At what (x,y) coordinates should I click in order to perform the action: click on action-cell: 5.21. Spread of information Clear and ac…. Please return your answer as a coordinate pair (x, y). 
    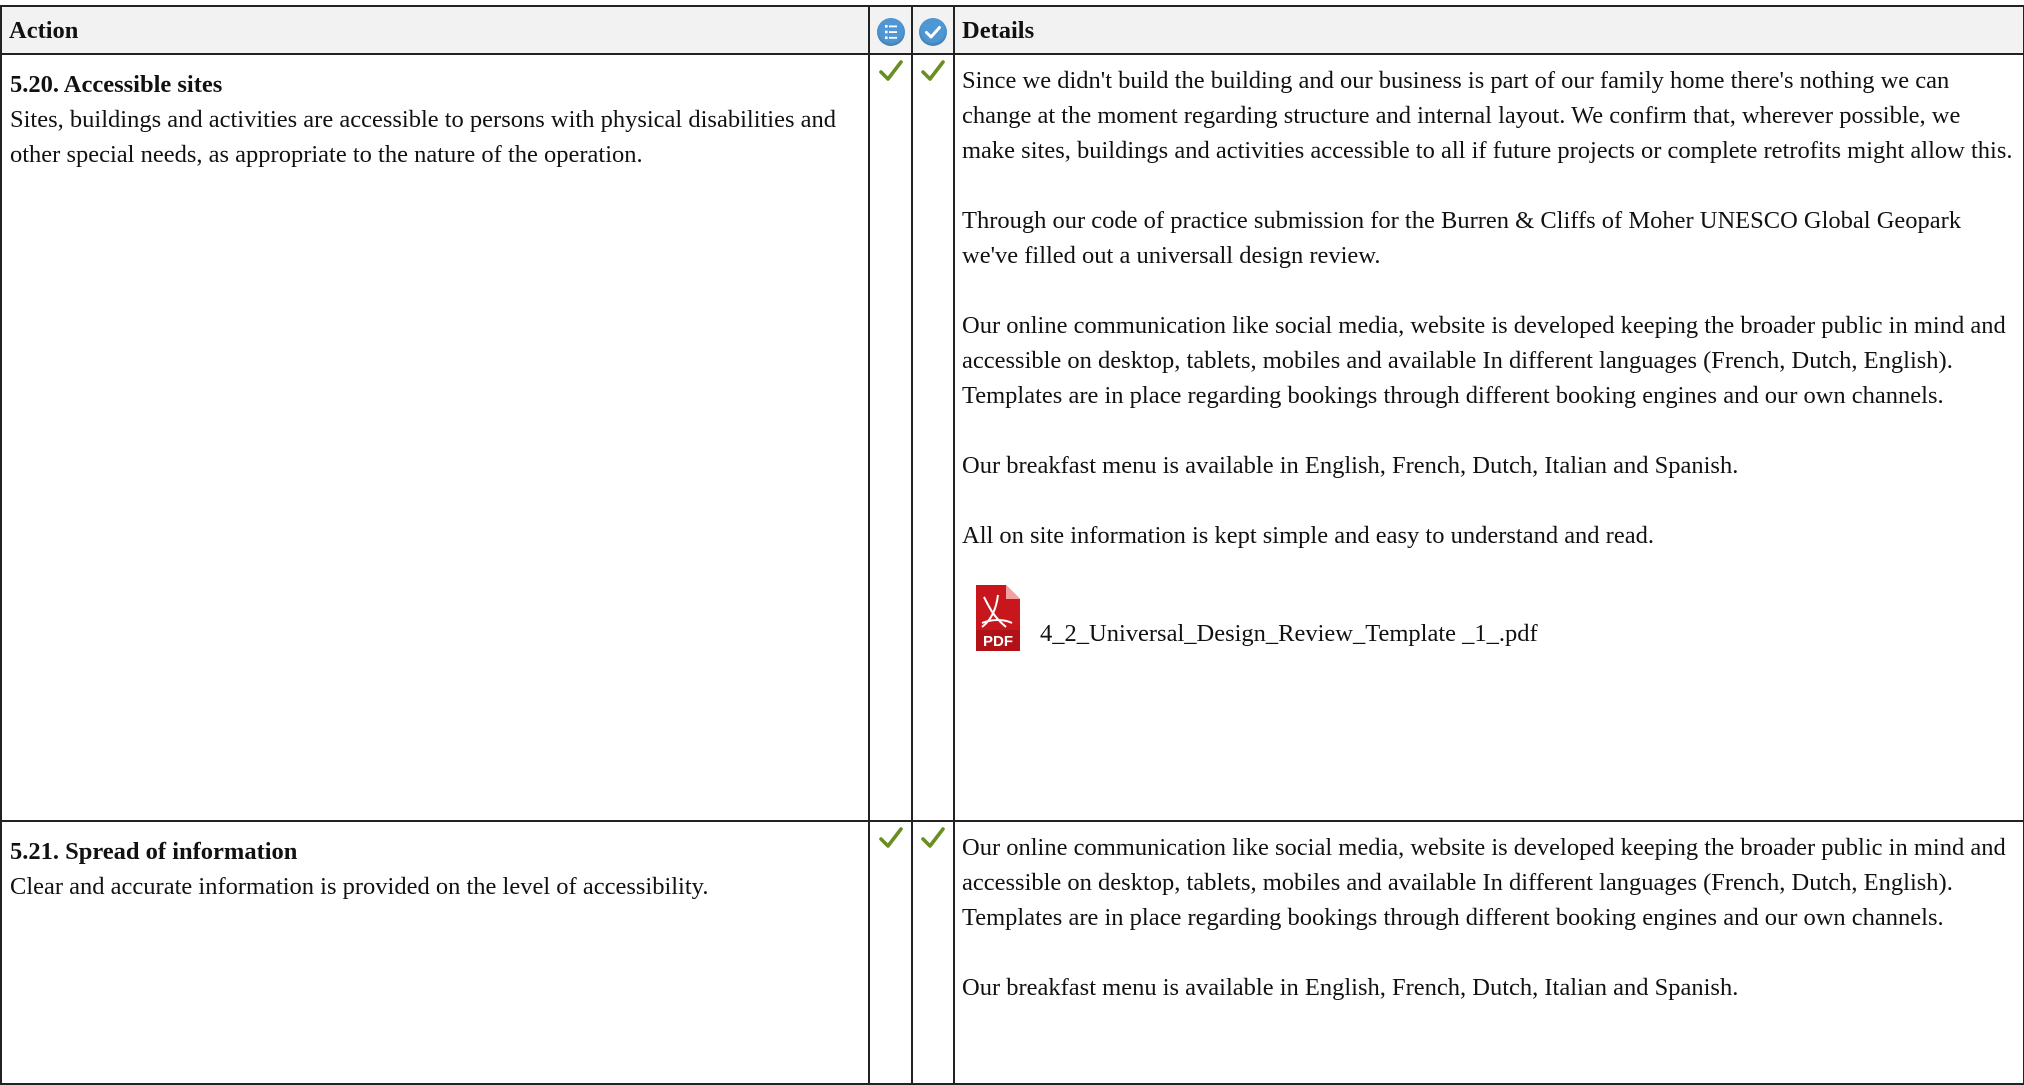
    Looking at the image, I should click on (435, 952).